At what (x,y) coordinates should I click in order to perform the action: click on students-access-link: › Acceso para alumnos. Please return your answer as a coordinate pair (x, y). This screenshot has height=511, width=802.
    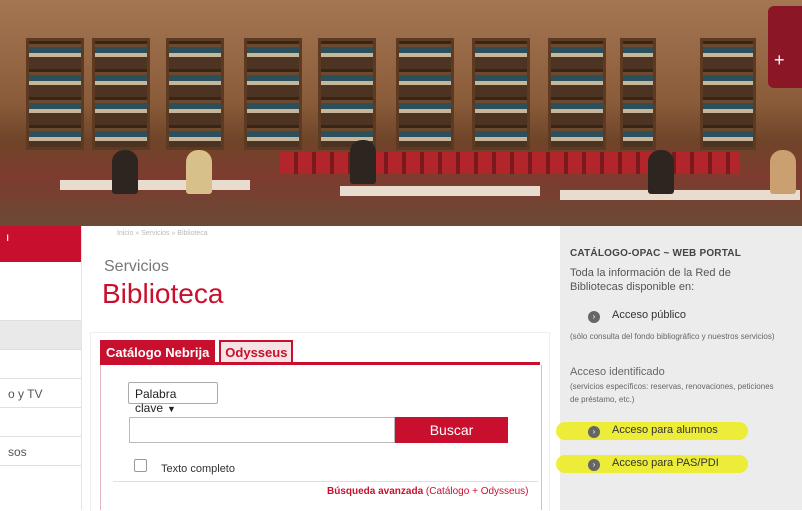
    Looking at the image, I should click on (653, 431).